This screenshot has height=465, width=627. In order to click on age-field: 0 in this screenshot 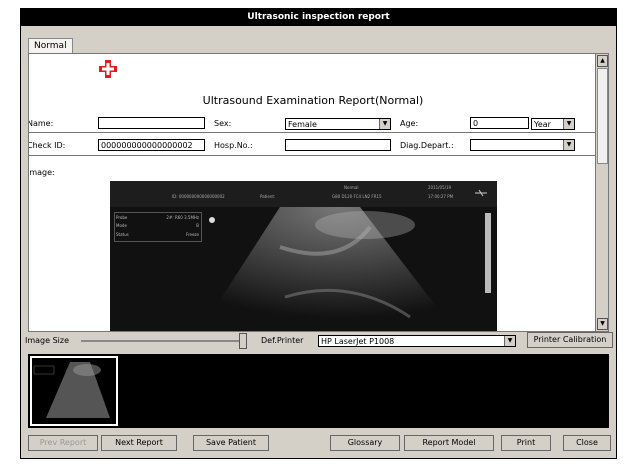, I will do `click(499, 123)`.